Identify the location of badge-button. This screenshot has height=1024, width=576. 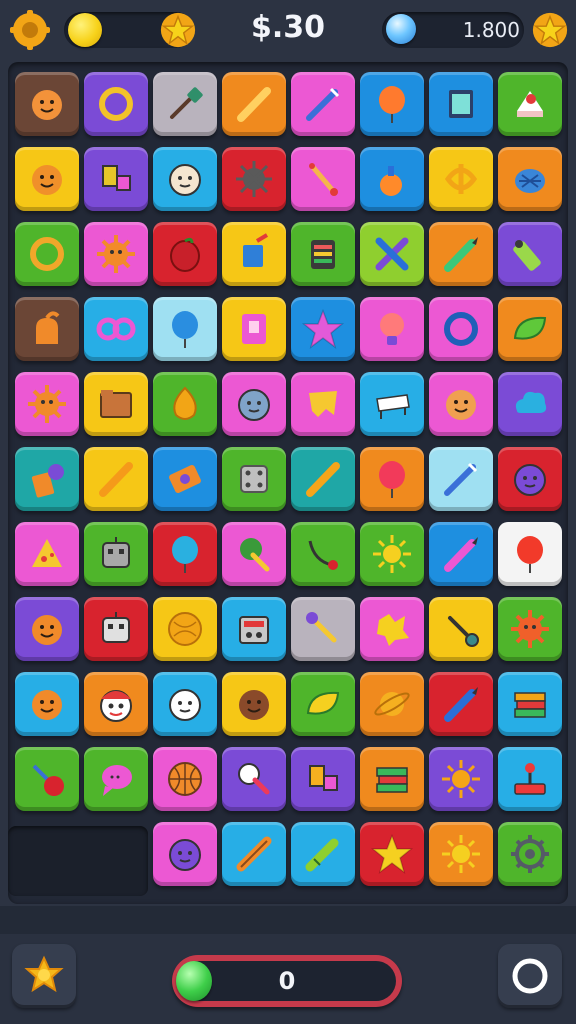
(44, 976).